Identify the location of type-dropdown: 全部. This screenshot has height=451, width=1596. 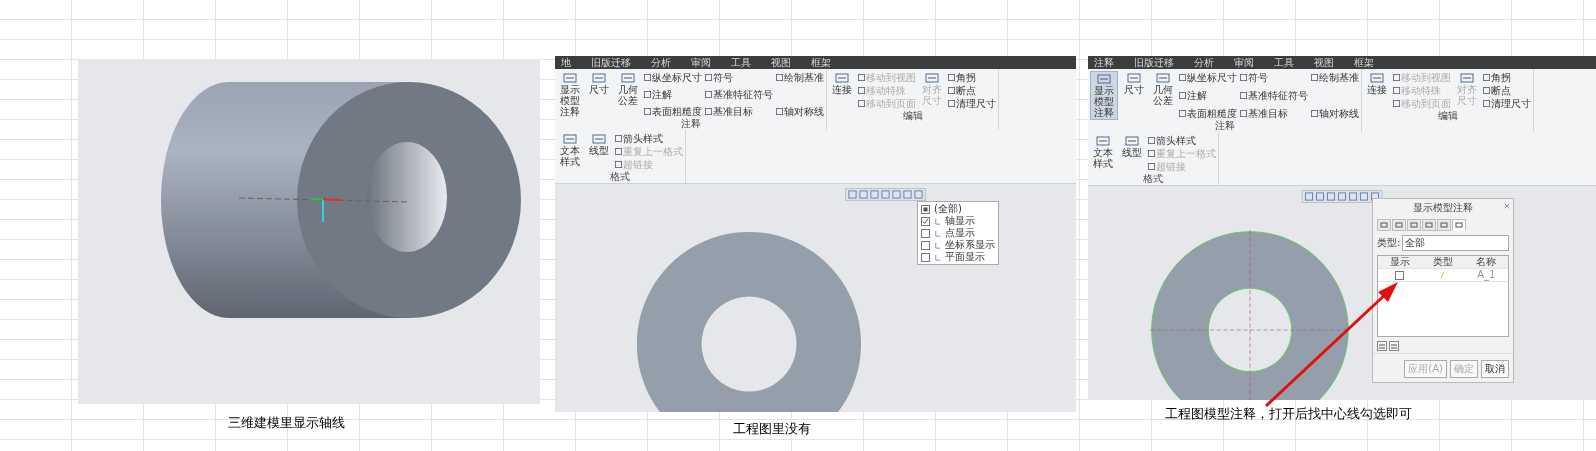
(1455, 243).